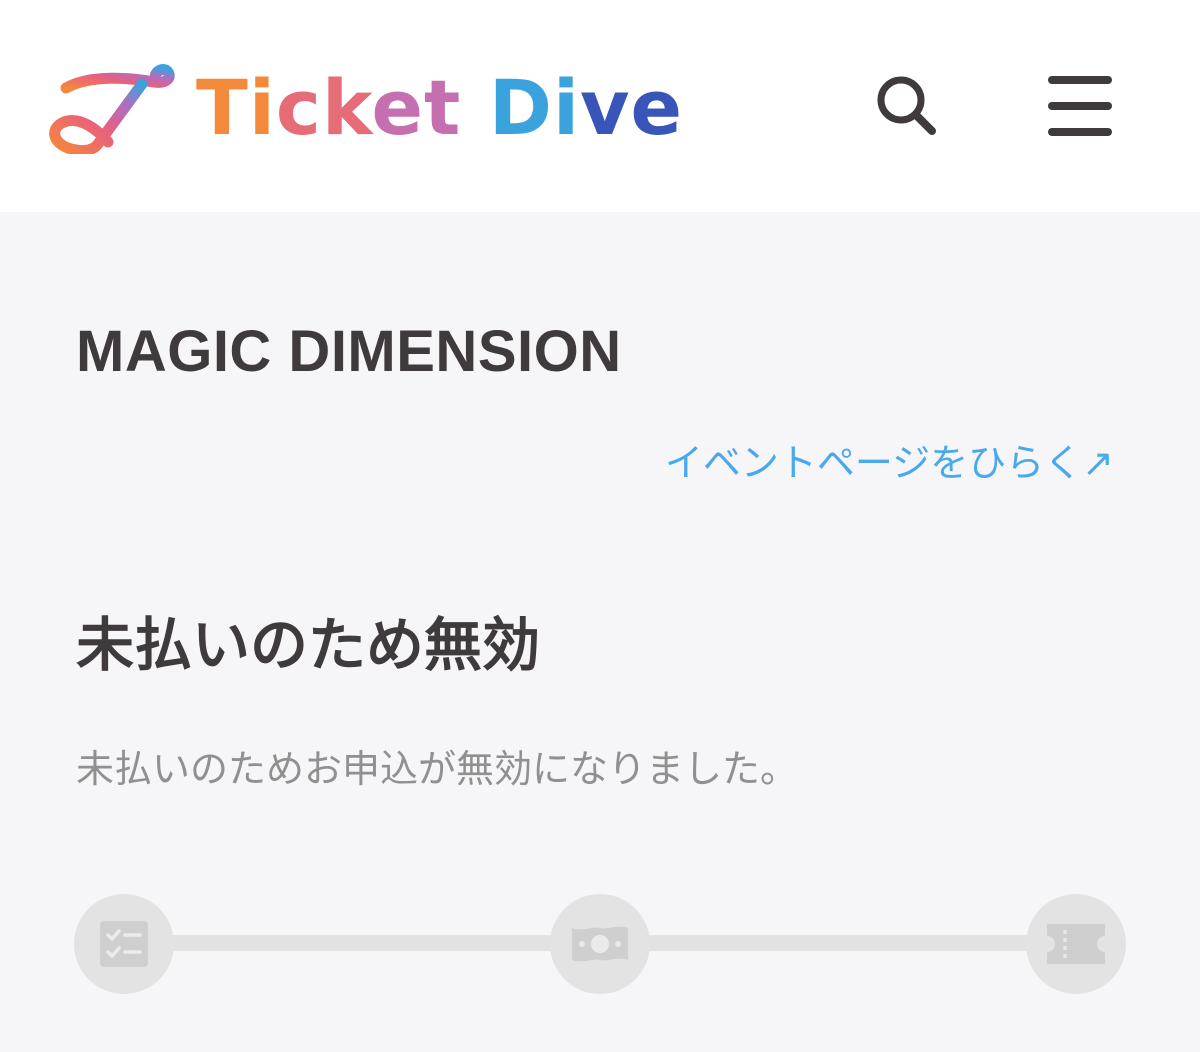 This screenshot has width=1200, height=1052. I want to click on hamburger-menu-icon, so click(1080, 106).